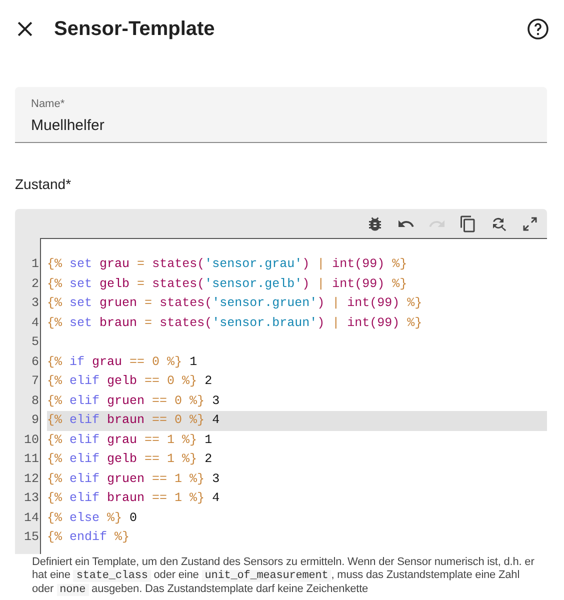 This screenshot has width=564, height=600. I want to click on dialog-title: Sensor-Template, so click(135, 29).